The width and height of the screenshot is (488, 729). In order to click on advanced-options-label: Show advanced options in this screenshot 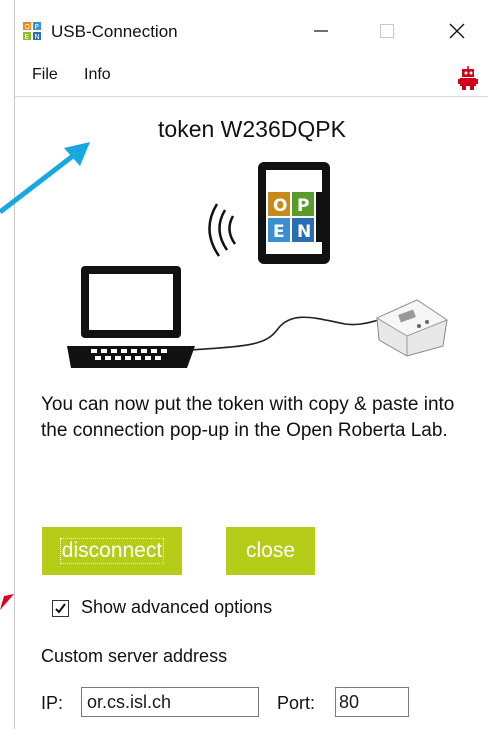, I will do `click(176, 607)`.